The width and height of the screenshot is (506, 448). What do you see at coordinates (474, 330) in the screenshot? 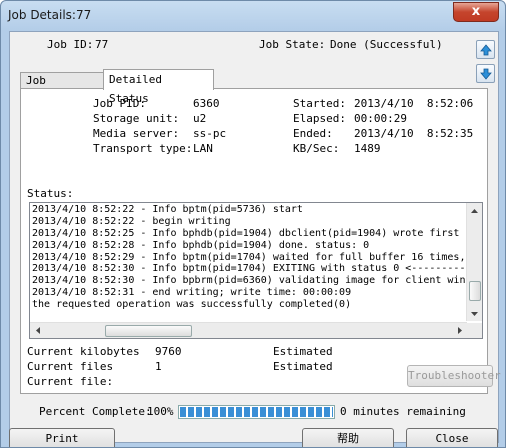
I see `scrollbar-corner` at bounding box center [474, 330].